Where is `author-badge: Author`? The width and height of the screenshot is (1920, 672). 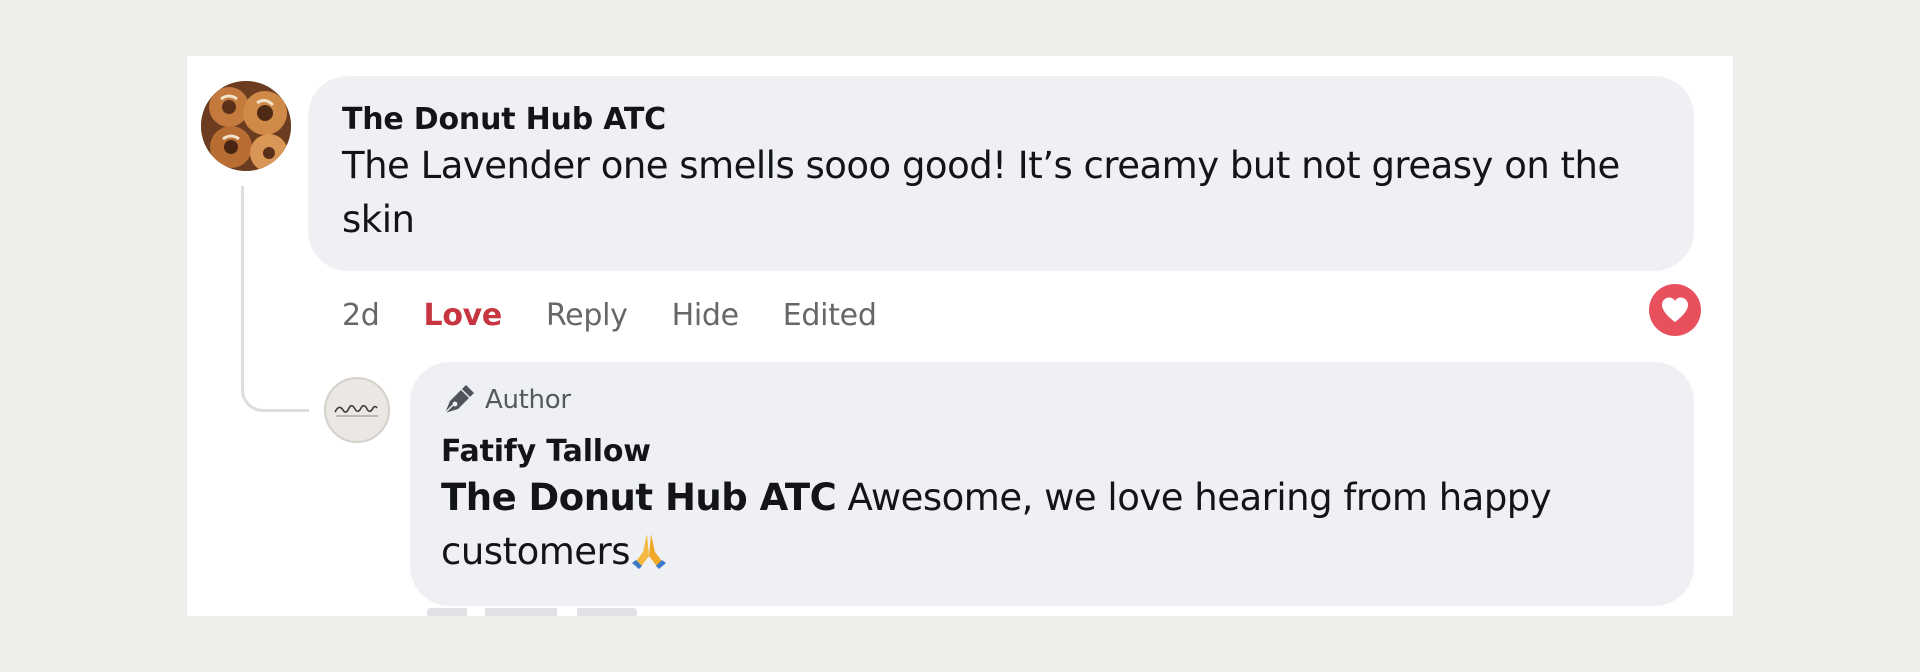
author-badge: Author is located at coordinates (1052, 400).